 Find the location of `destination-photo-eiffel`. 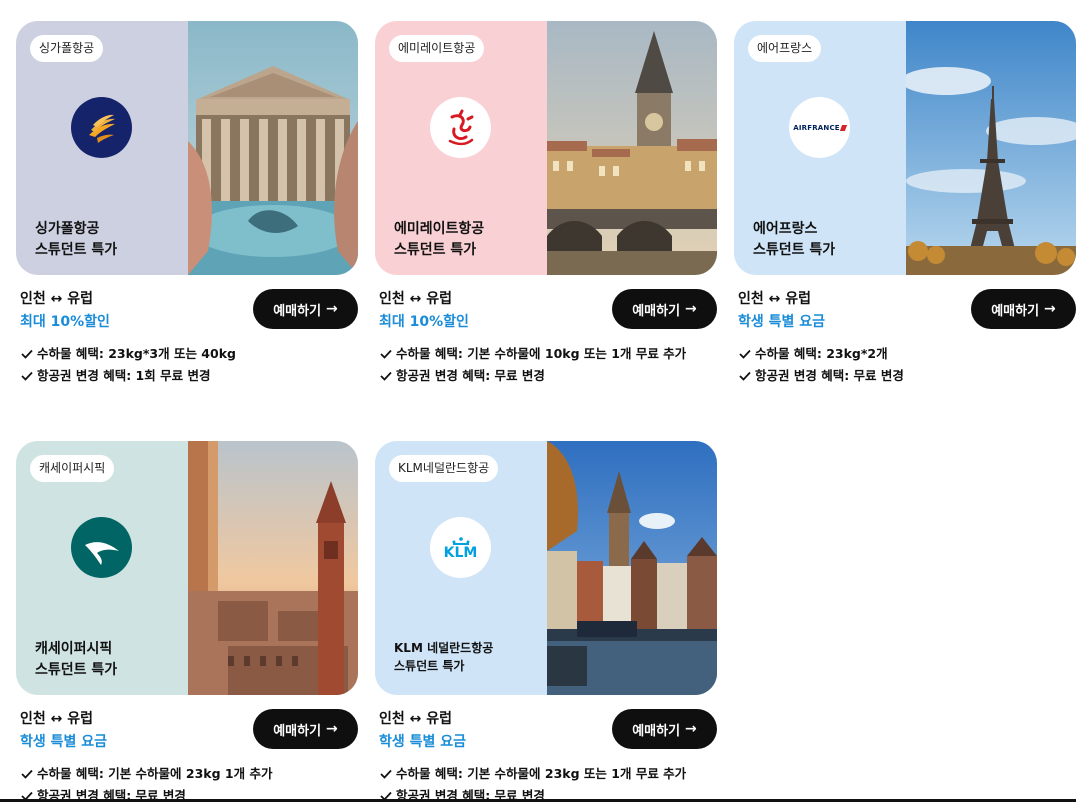

destination-photo-eiffel is located at coordinates (991, 148).